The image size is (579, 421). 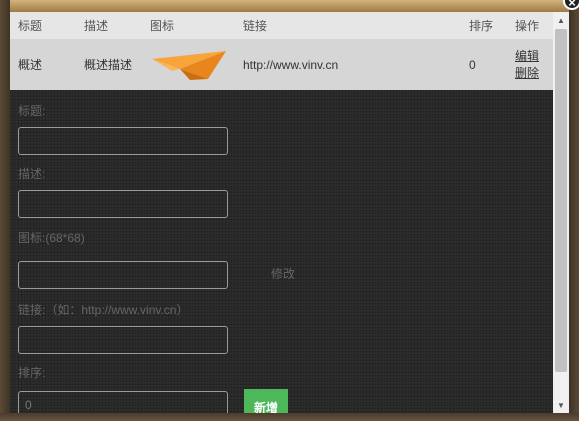 What do you see at coordinates (574, 210) in the screenshot?
I see `dialog-frame-right` at bounding box center [574, 210].